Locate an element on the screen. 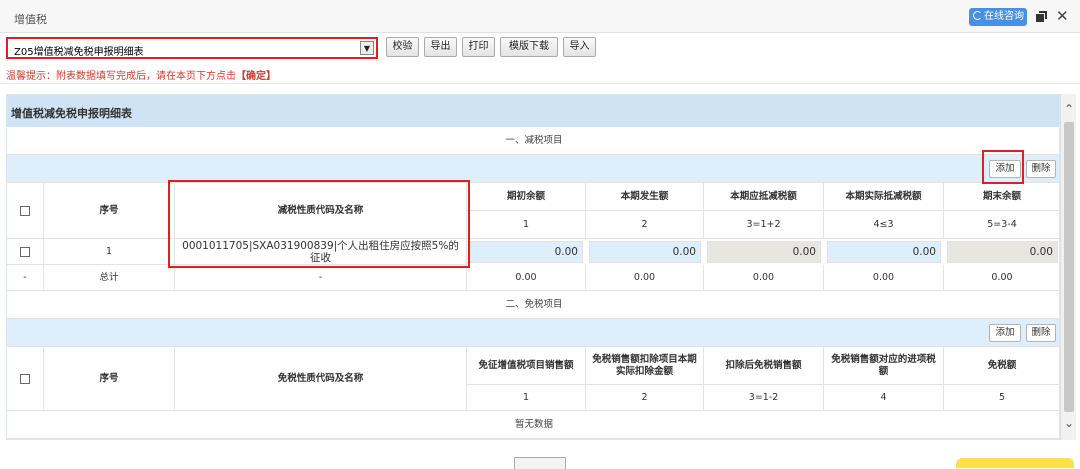 The width and height of the screenshot is (1080, 469). section2-op-row: 添加 删除 is located at coordinates (533, 333).